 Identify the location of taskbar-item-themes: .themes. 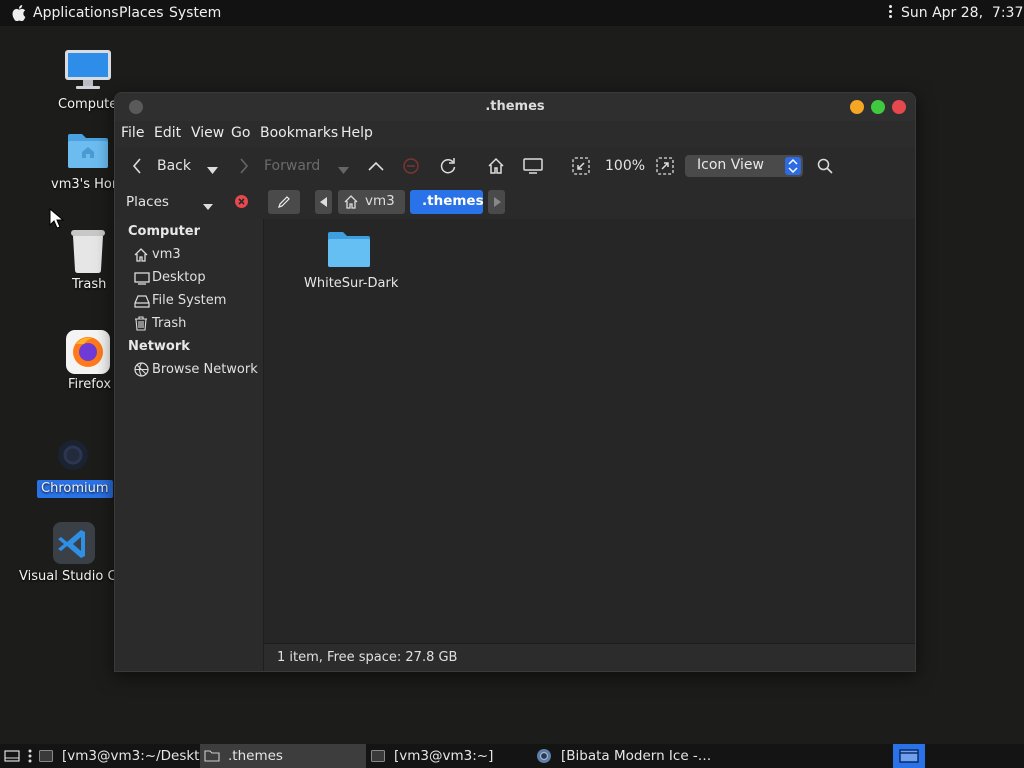
(283, 756).